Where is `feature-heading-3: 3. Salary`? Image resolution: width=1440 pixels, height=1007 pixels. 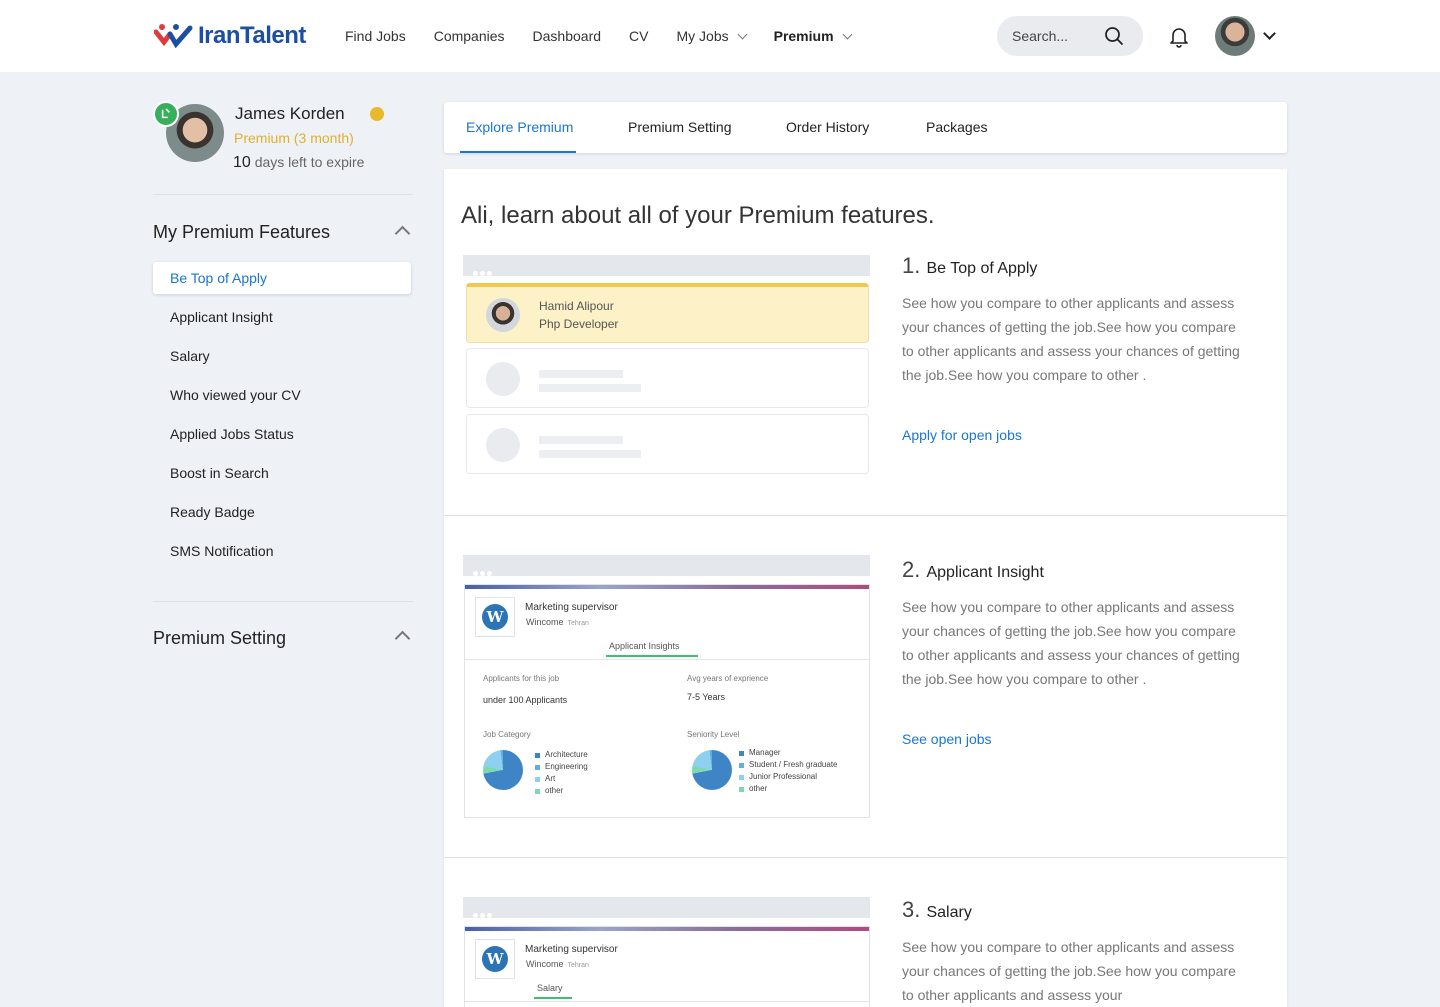 feature-heading-3: 3. Salary is located at coordinates (937, 909).